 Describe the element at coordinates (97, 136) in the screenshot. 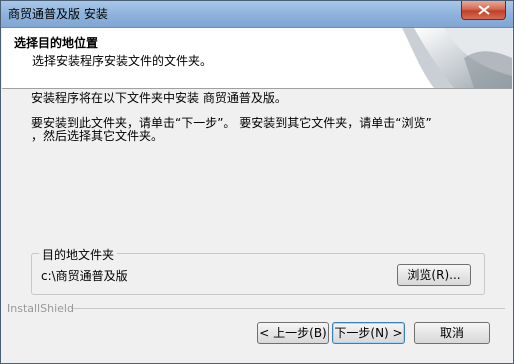

I see `instruction-text-2: ，然后选择其它文件夹。` at that location.